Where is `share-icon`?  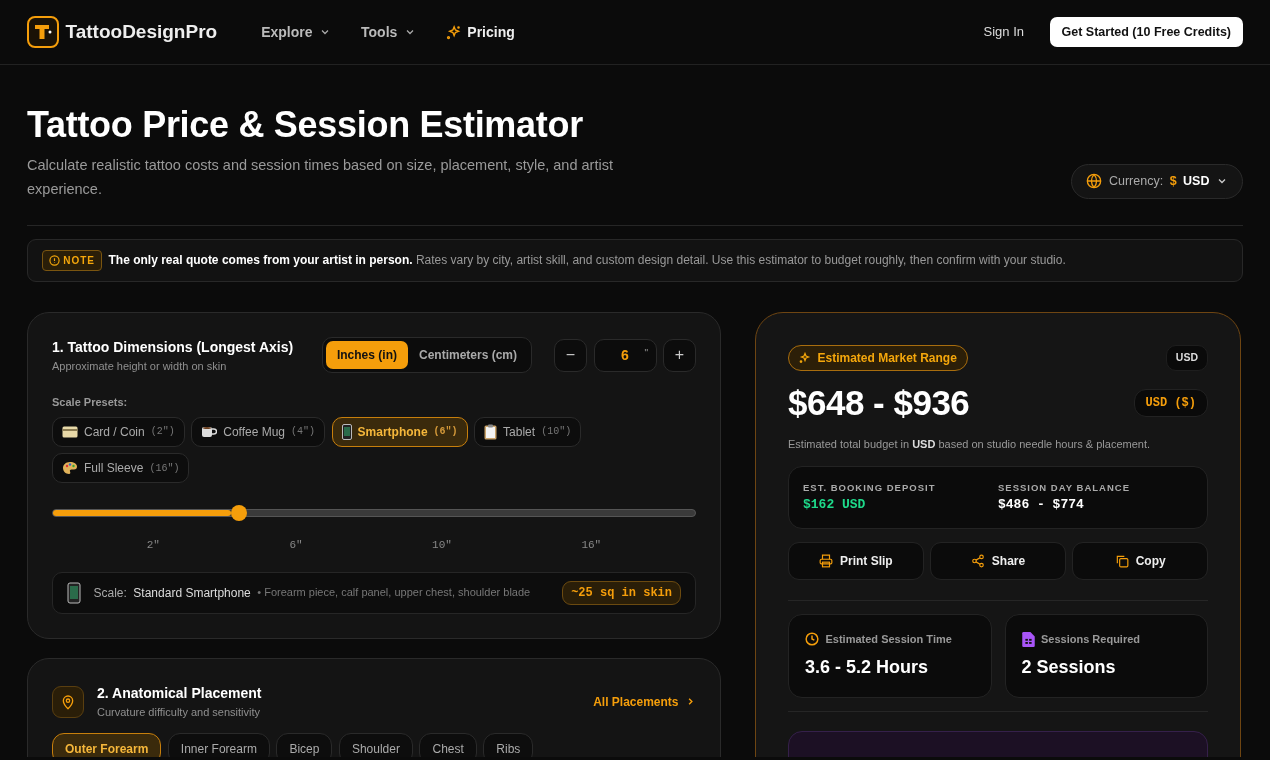
share-icon is located at coordinates (977, 561).